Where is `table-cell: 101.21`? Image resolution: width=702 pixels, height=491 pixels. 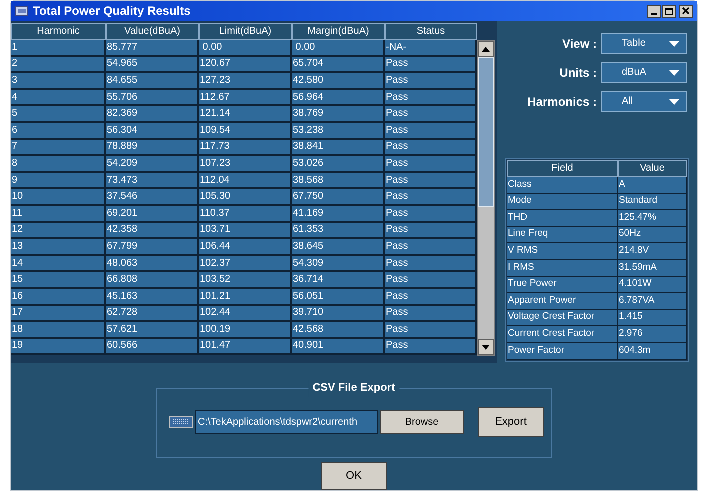
table-cell: 101.21 is located at coordinates (245, 297).